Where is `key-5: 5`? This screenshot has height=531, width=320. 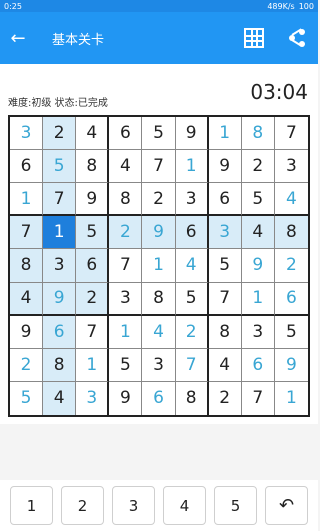 key-5: 5 is located at coordinates (235, 505).